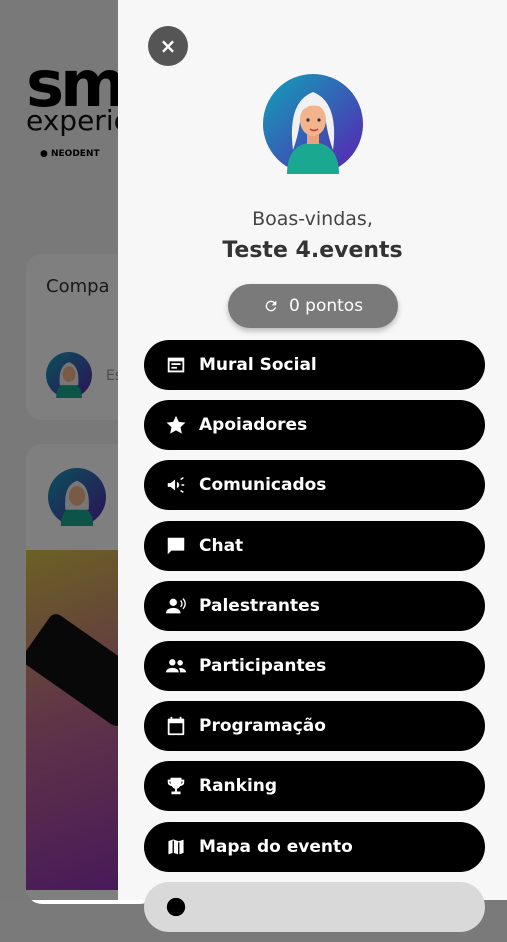 This screenshot has width=507, height=942. Describe the element at coordinates (314, 786) in the screenshot. I see `menu-item-ranking: Ranking` at that location.